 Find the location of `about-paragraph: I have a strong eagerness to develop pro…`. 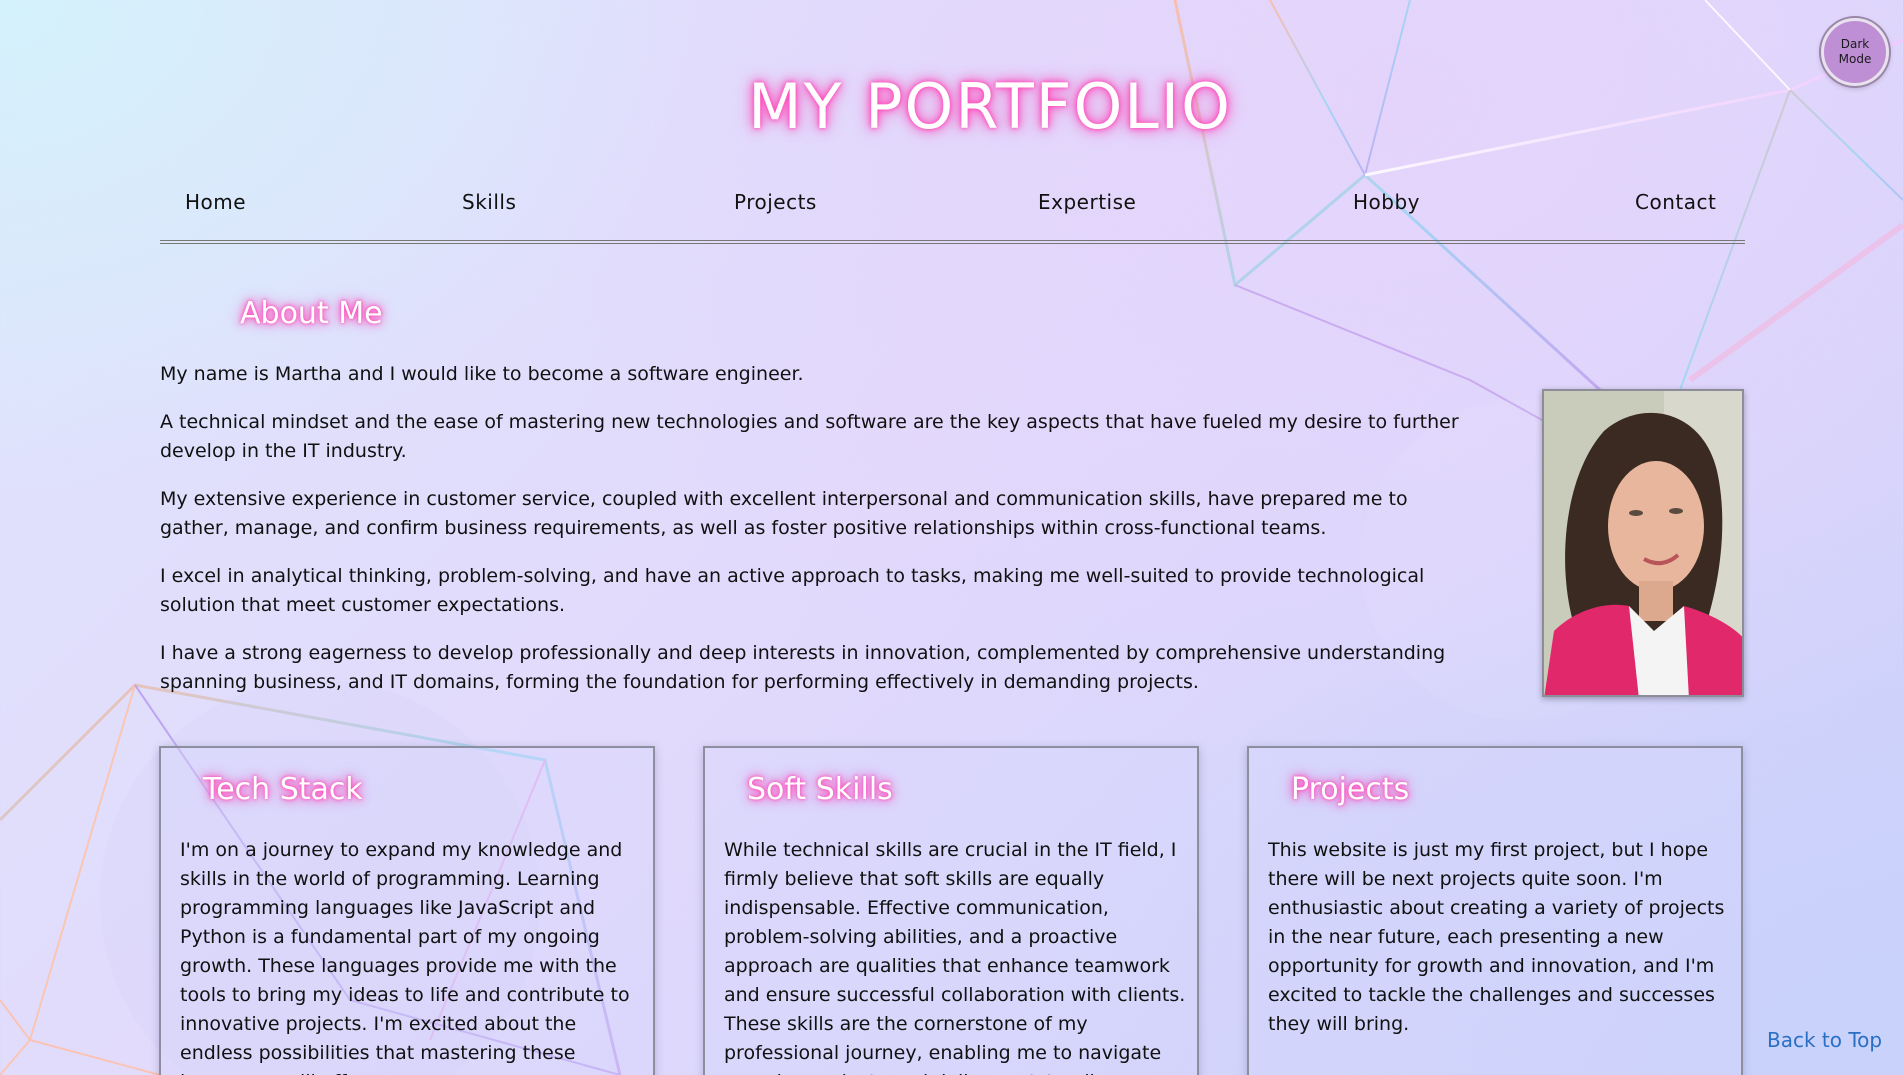

about-paragraph: I have a strong eagerness to develop pro… is located at coordinates (803, 667).